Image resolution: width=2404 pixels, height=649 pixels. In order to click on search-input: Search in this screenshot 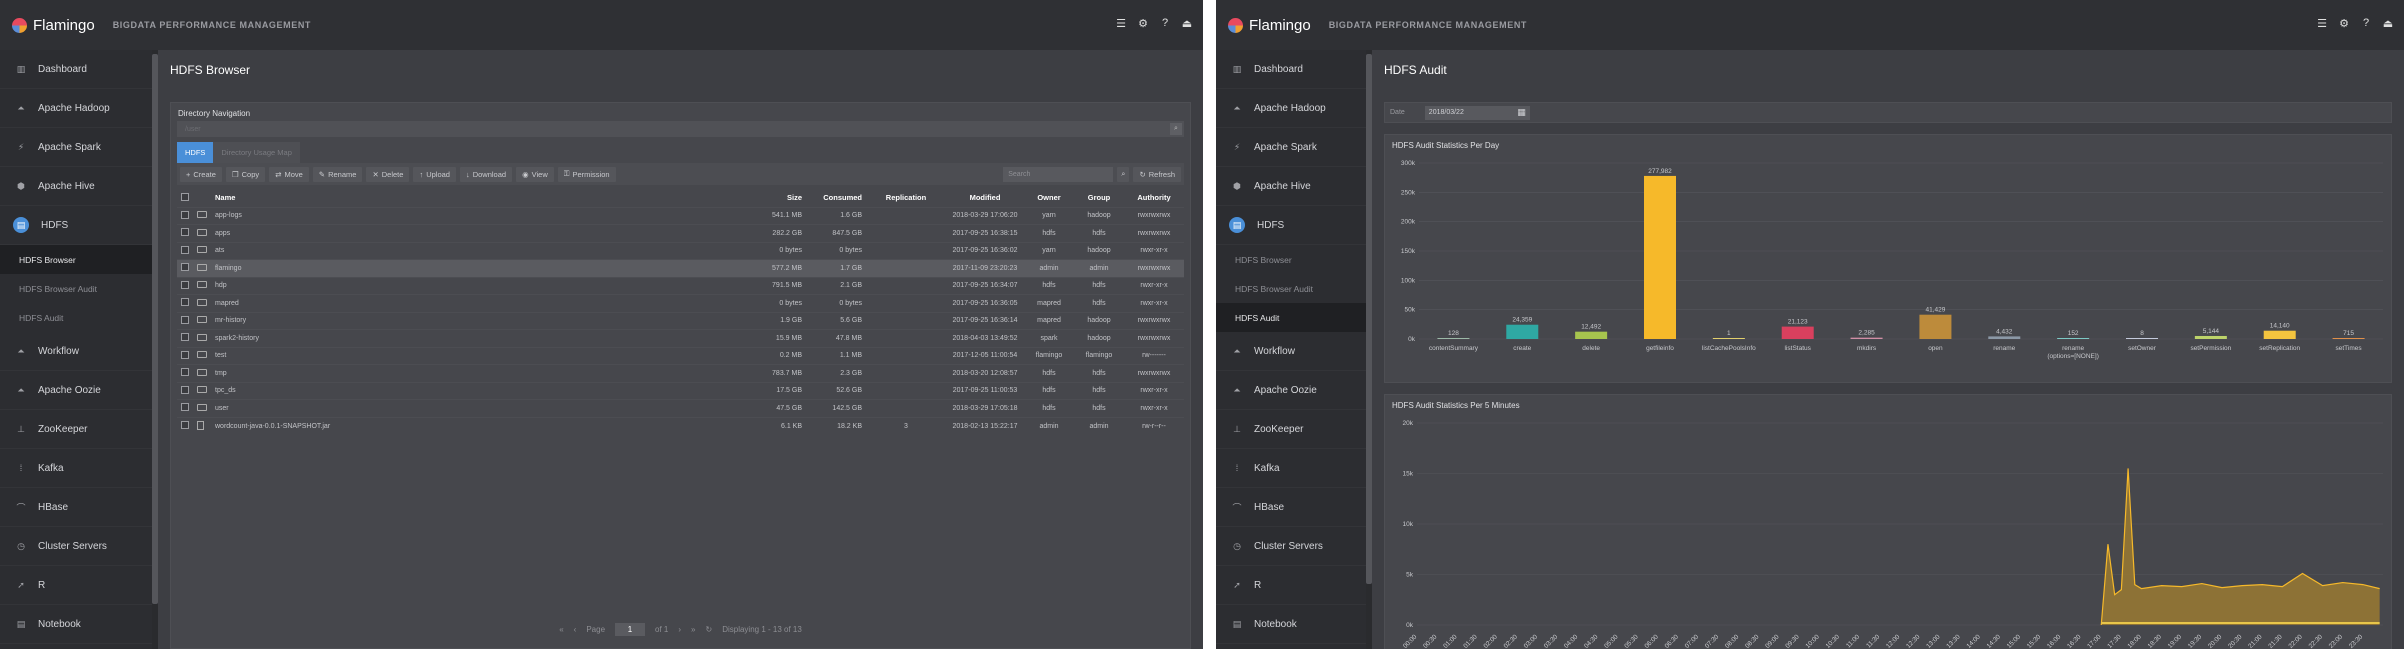, I will do `click(1058, 174)`.